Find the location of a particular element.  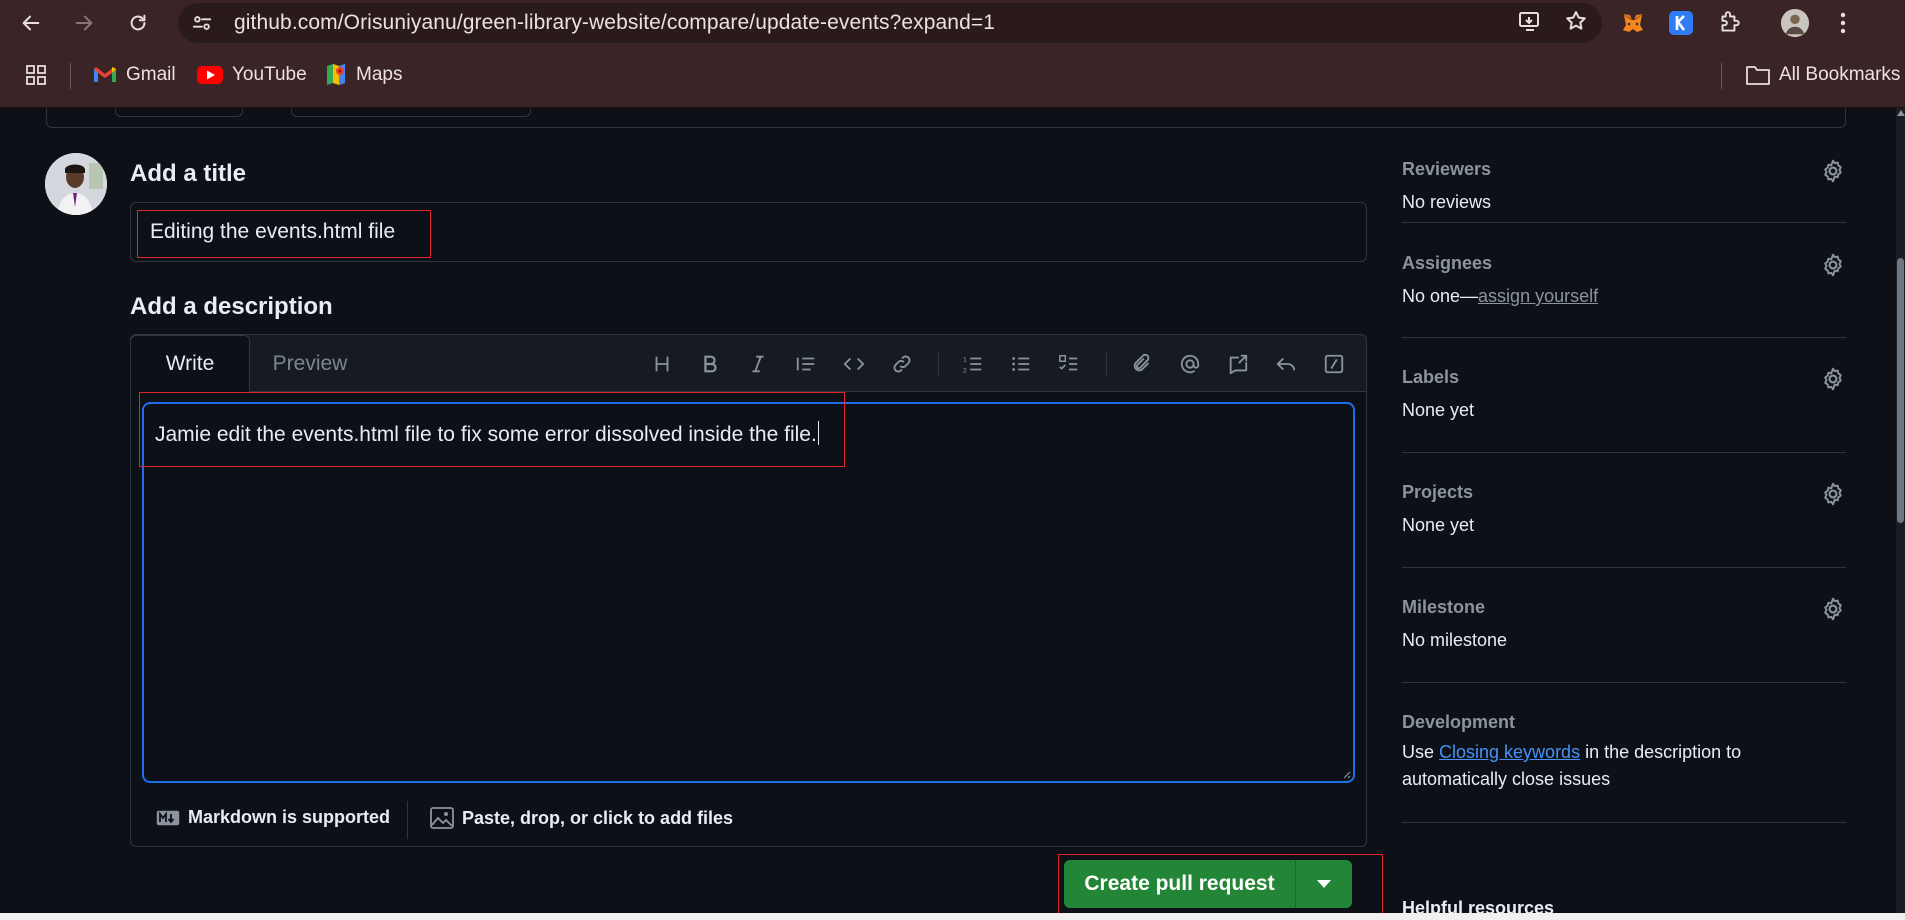

base-branch-select is located at coordinates (179, 112).